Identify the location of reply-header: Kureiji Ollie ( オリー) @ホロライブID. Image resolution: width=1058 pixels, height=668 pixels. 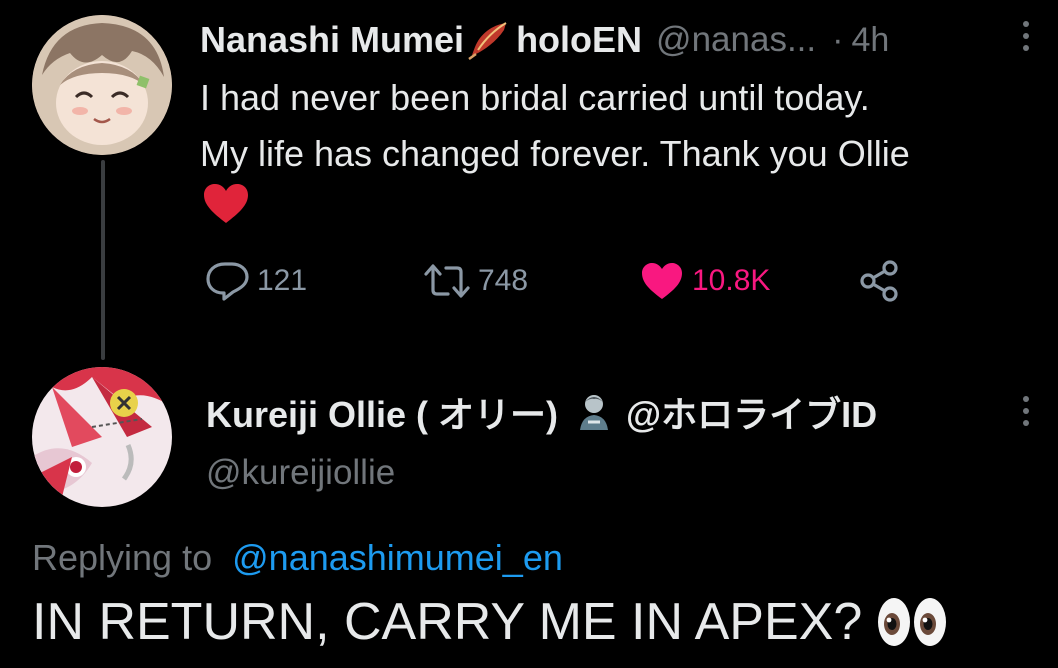
(541, 412).